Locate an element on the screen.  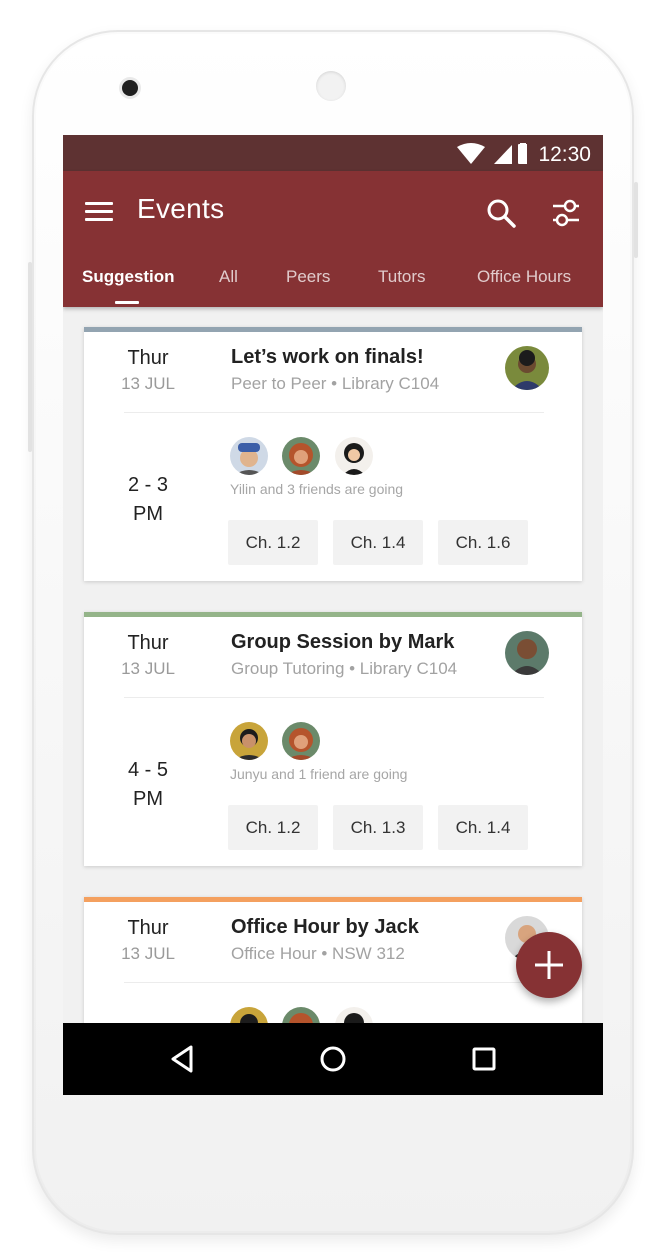
tab-all: All is located at coordinates (228, 277).